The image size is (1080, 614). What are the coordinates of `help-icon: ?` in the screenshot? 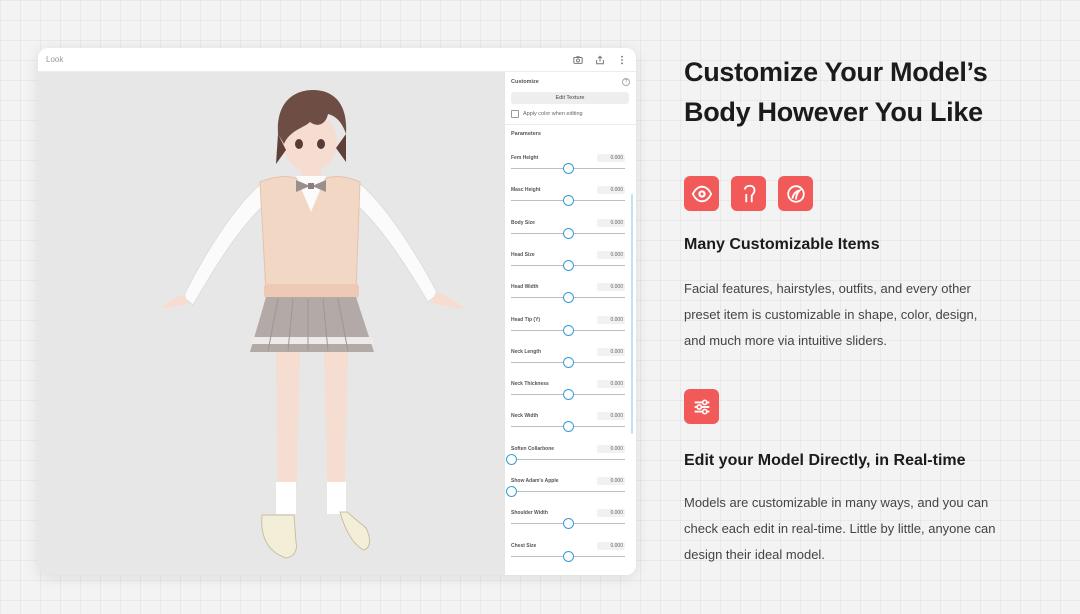 It's located at (626, 82).